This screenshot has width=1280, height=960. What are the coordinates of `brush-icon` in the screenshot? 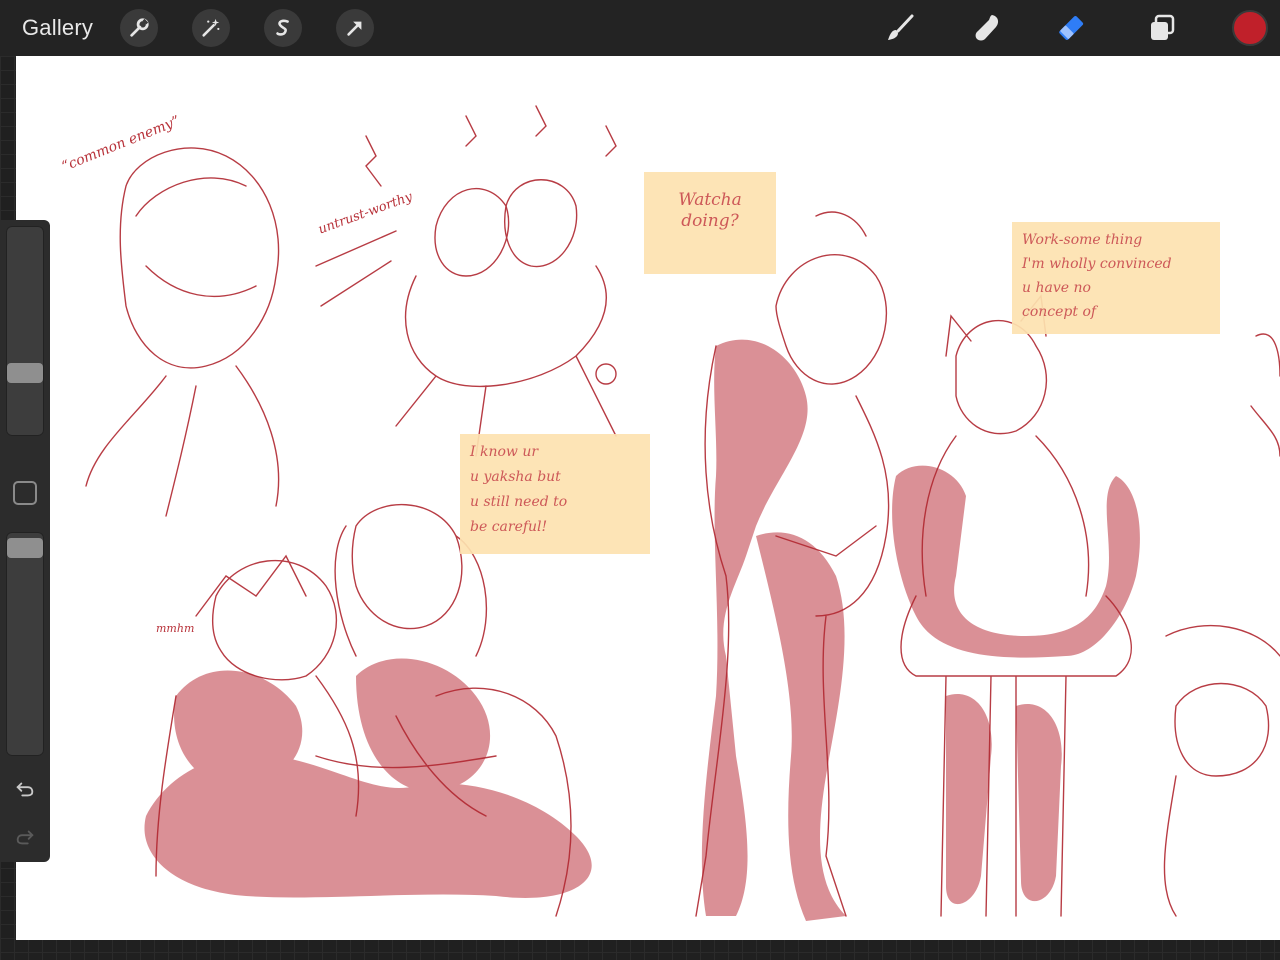 It's located at (900, 28).